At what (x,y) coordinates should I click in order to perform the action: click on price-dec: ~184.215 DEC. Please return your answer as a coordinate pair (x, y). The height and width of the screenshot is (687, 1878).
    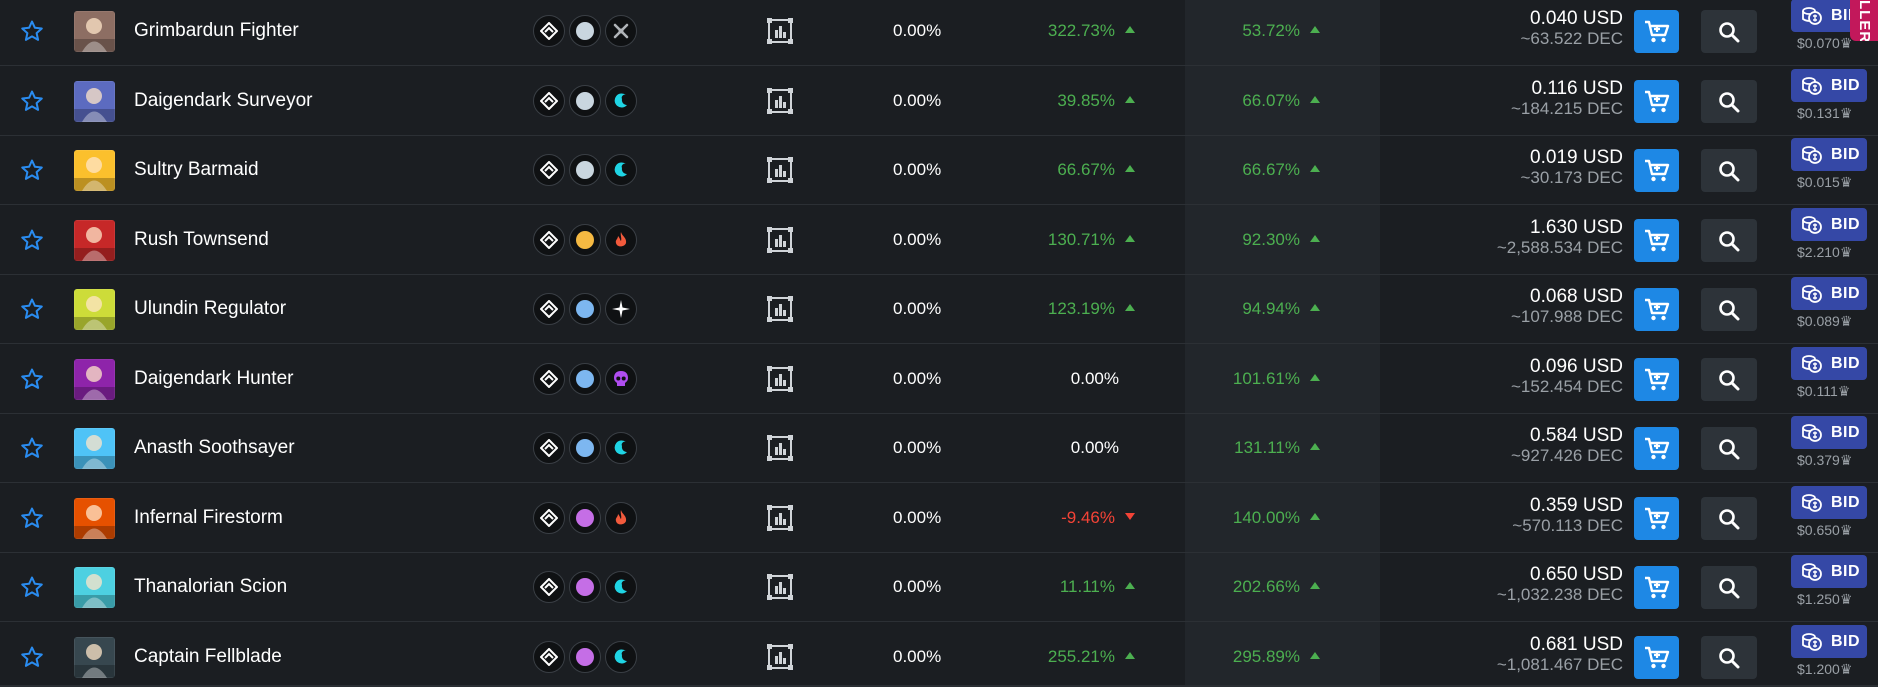
    Looking at the image, I should click on (1567, 108).